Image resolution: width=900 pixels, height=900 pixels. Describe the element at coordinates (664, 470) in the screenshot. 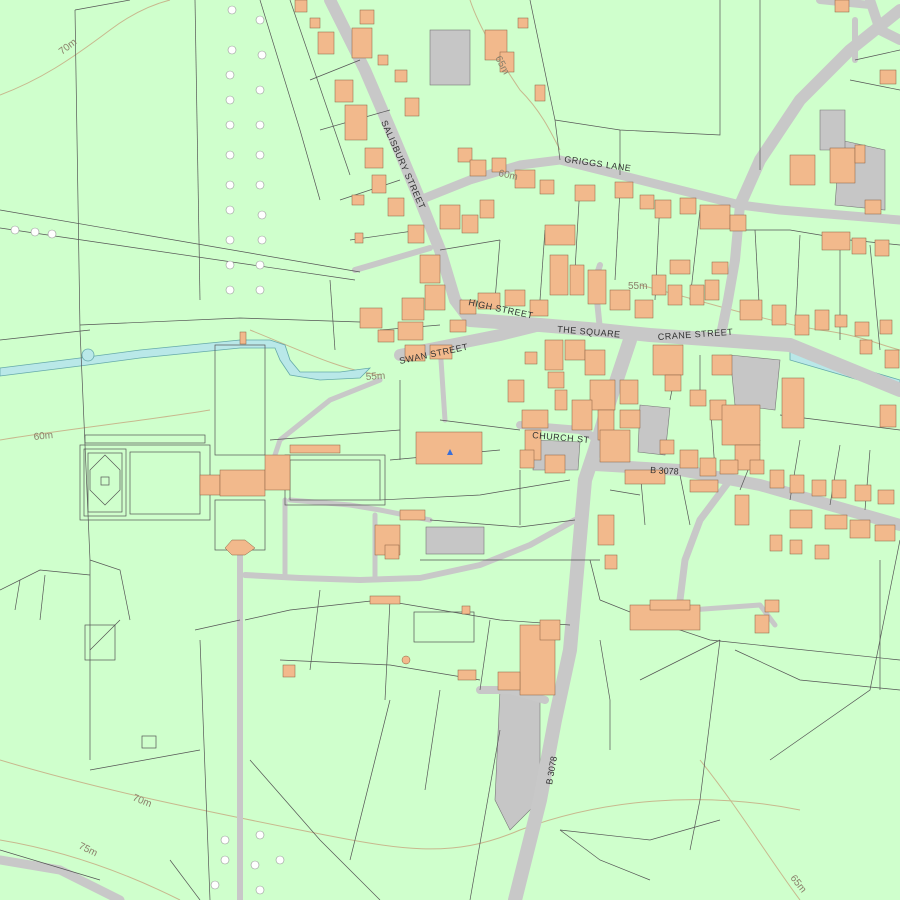

I see `road-code-b3078-east: B 3078` at that location.